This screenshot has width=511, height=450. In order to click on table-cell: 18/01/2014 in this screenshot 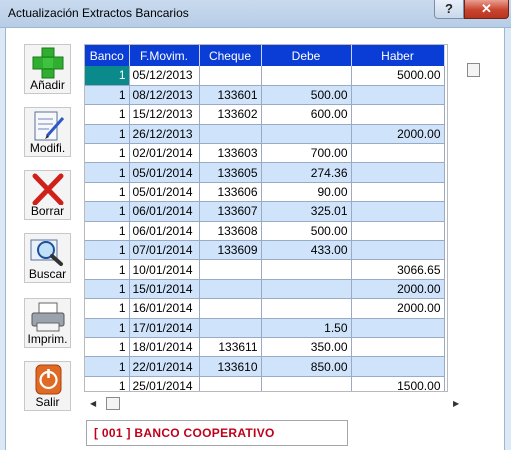, I will do `click(164, 347)`.